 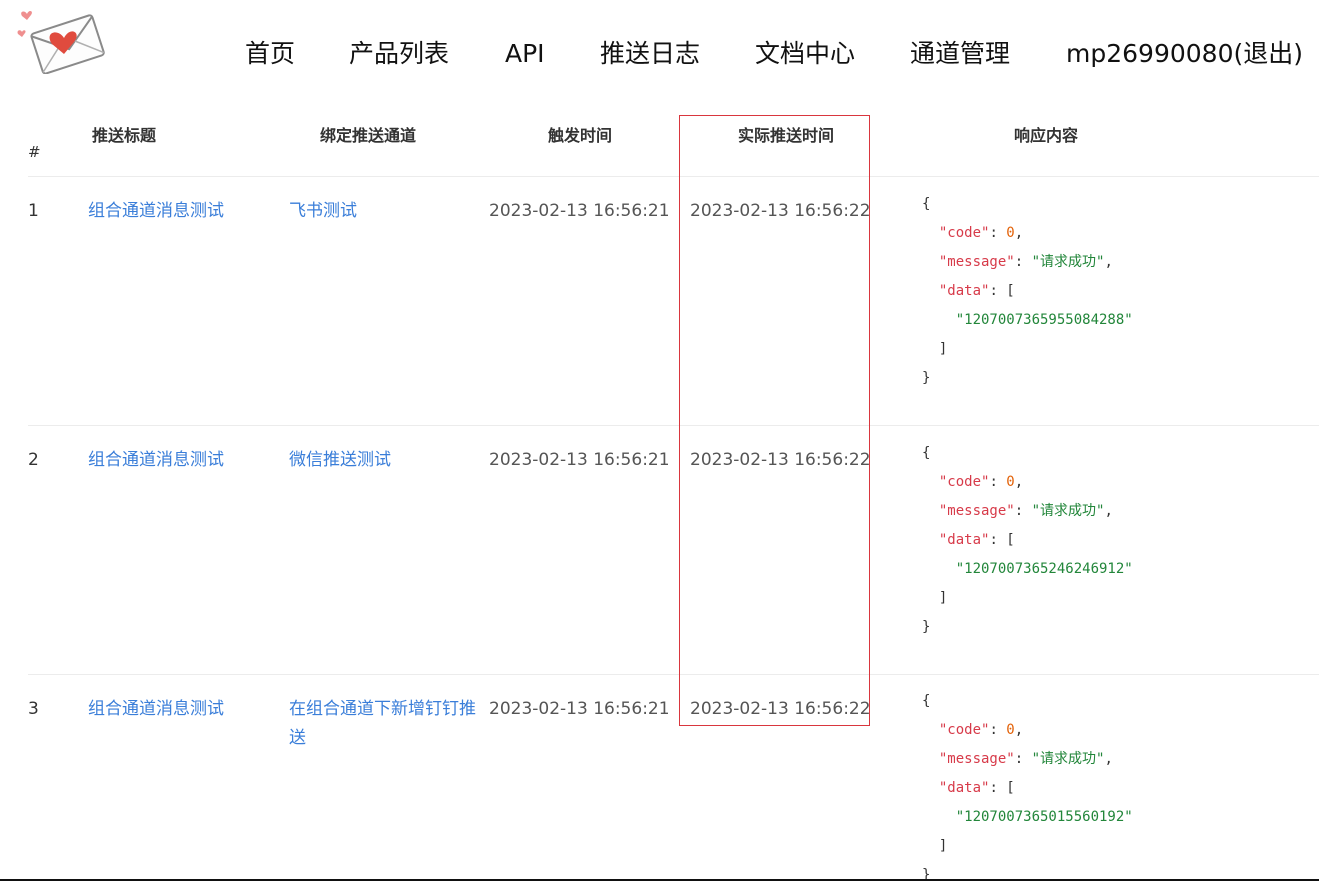 What do you see at coordinates (270, 54) in the screenshot?
I see `nav-home-link: 首页` at bounding box center [270, 54].